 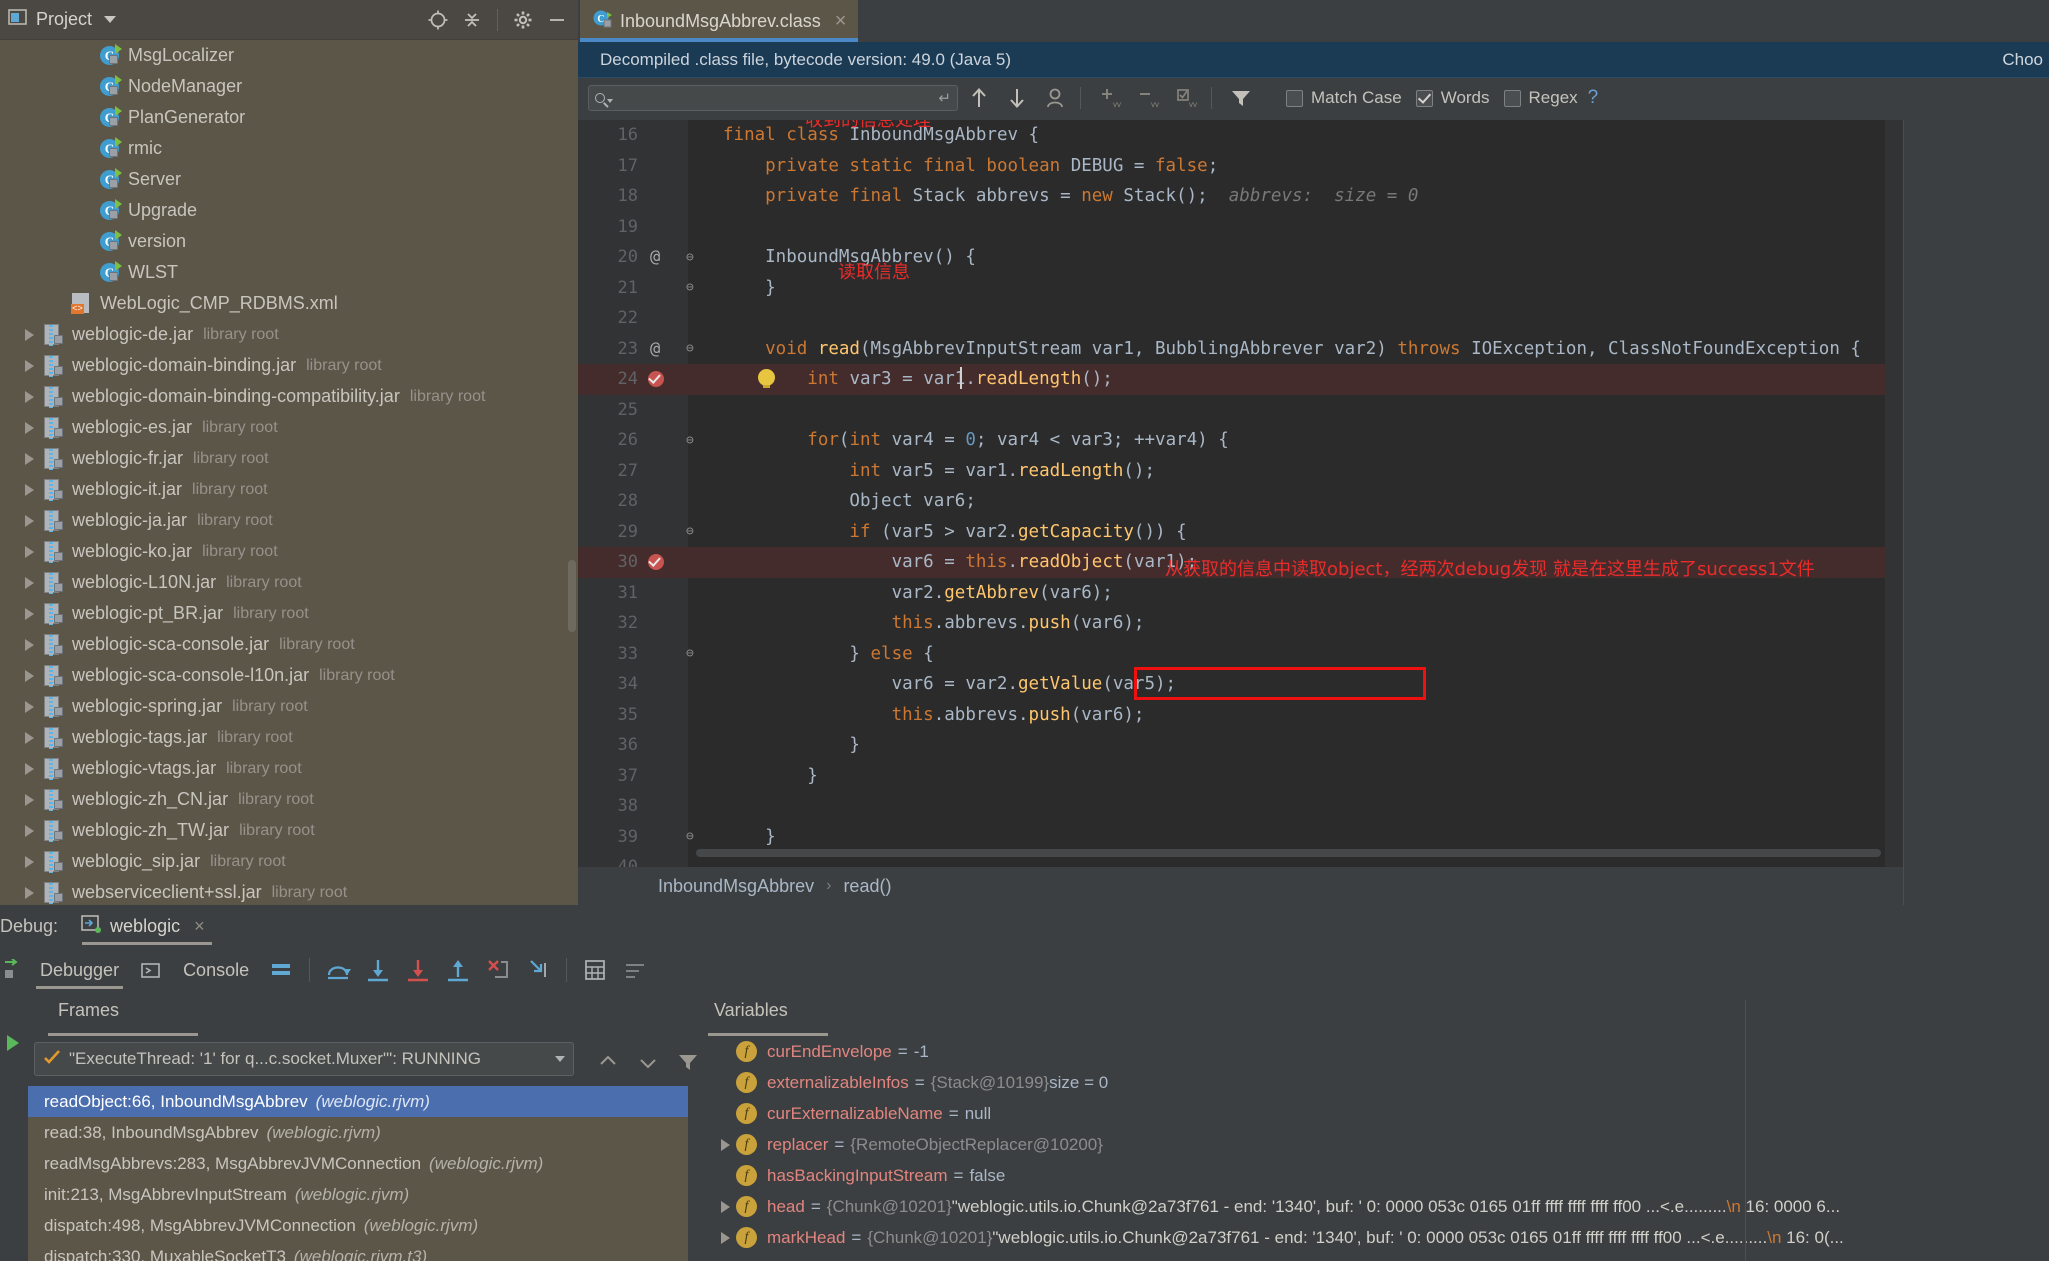 I want to click on code-line: 33 ⊖ } else {, so click(x=1240, y=654).